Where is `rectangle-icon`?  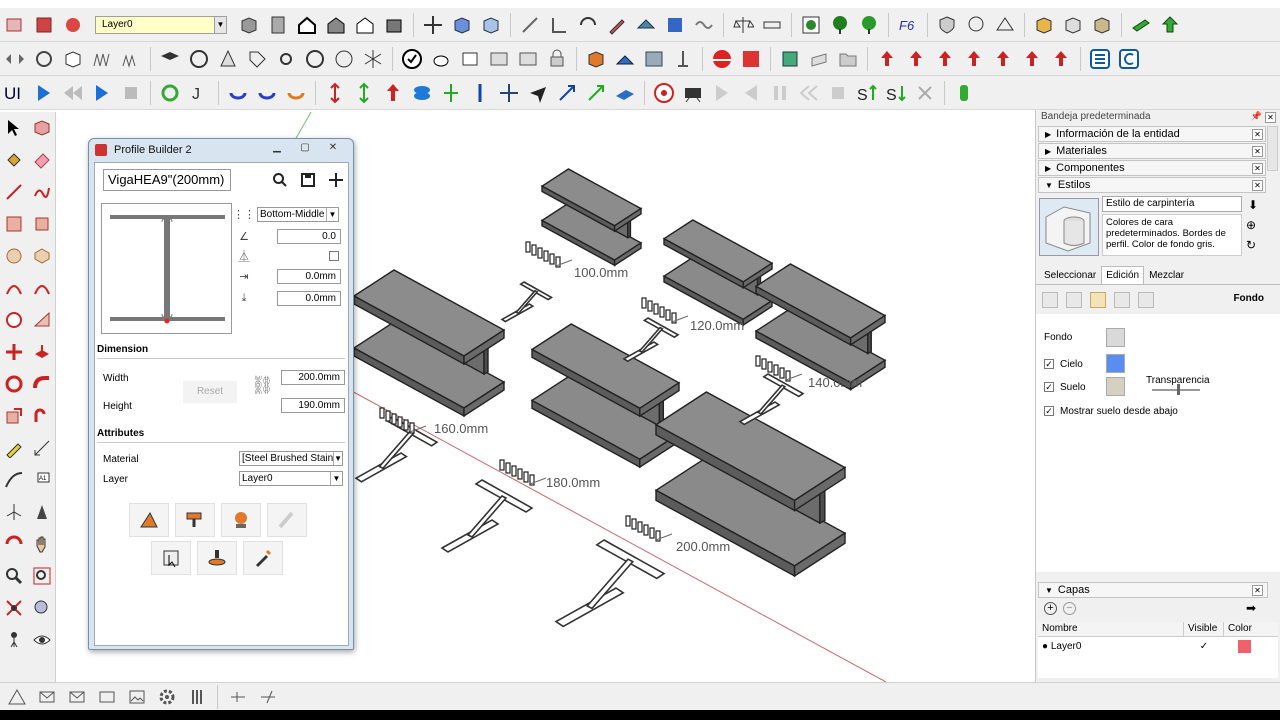 rectangle-icon is located at coordinates (14, 224).